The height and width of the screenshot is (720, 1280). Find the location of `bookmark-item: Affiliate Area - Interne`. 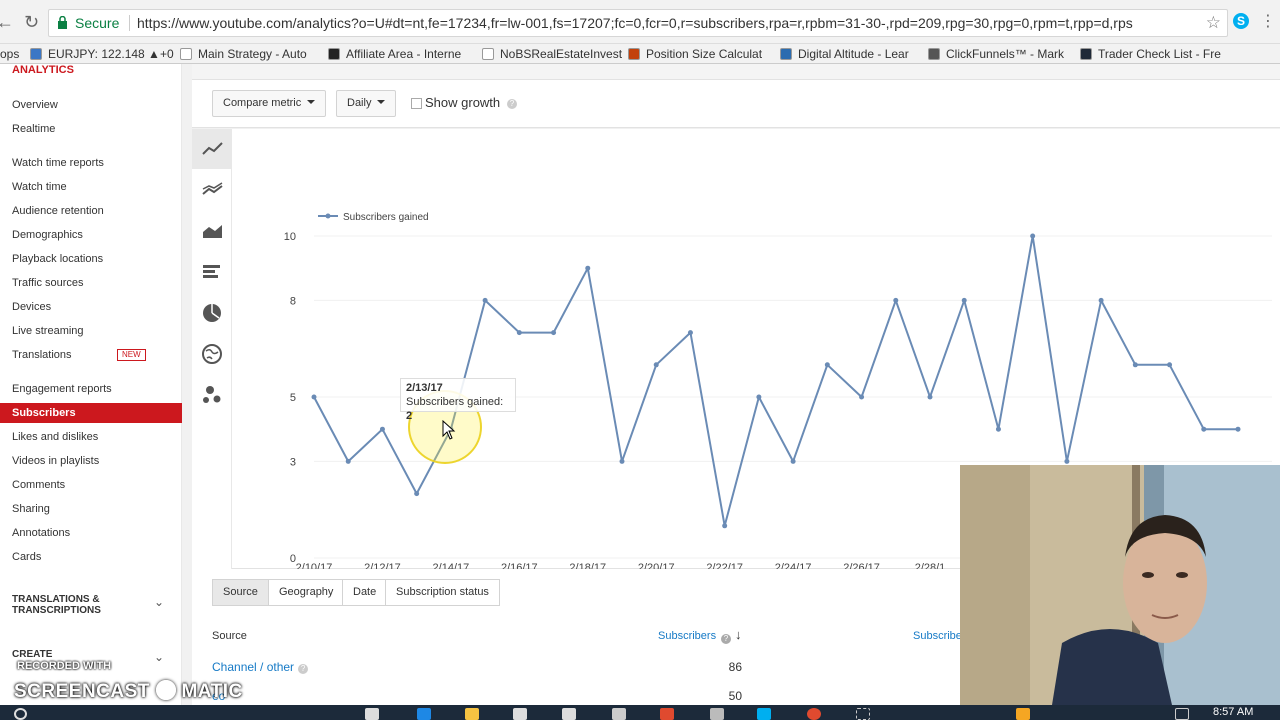

bookmark-item: Affiliate Area - Interne is located at coordinates (394, 54).